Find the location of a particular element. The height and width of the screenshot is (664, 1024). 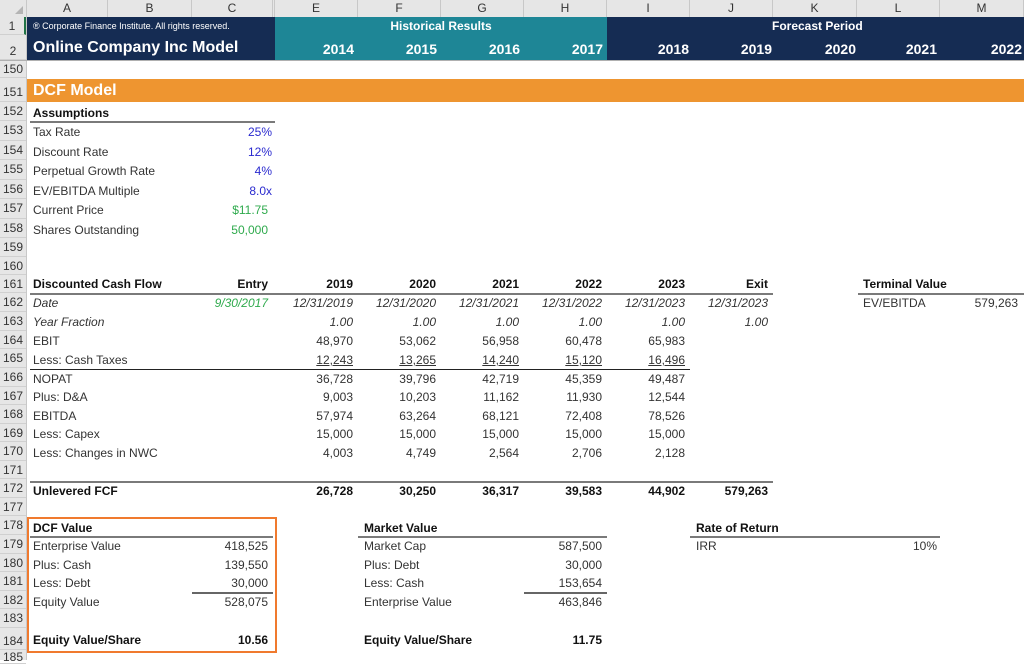

row-header: 177 is located at coordinates (13, 507).